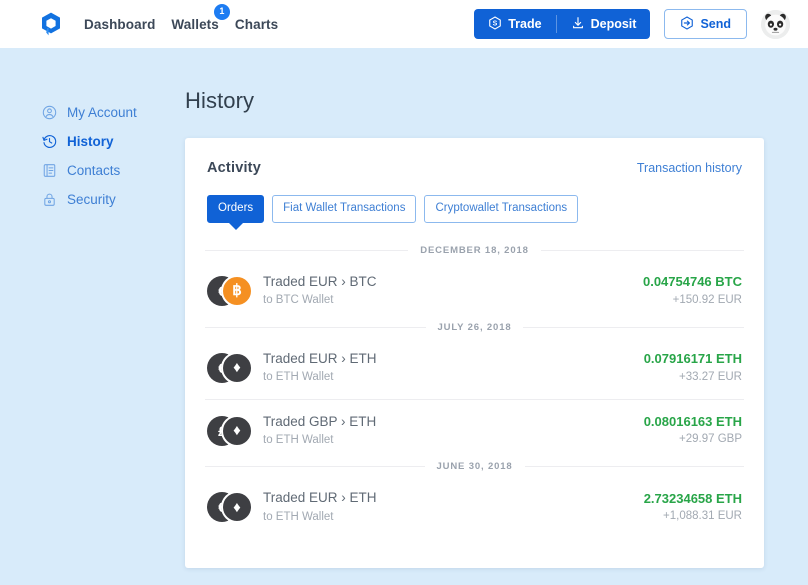  I want to click on tab-orders: Orders, so click(236, 209).